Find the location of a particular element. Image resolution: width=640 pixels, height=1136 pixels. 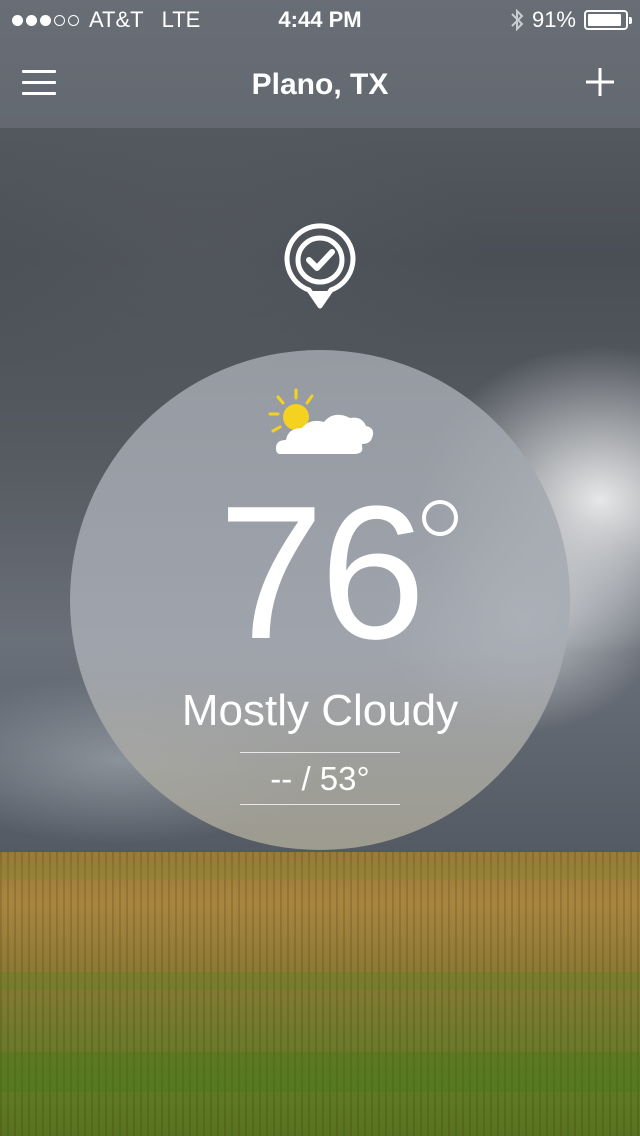

divider-bottom is located at coordinates (320, 804).